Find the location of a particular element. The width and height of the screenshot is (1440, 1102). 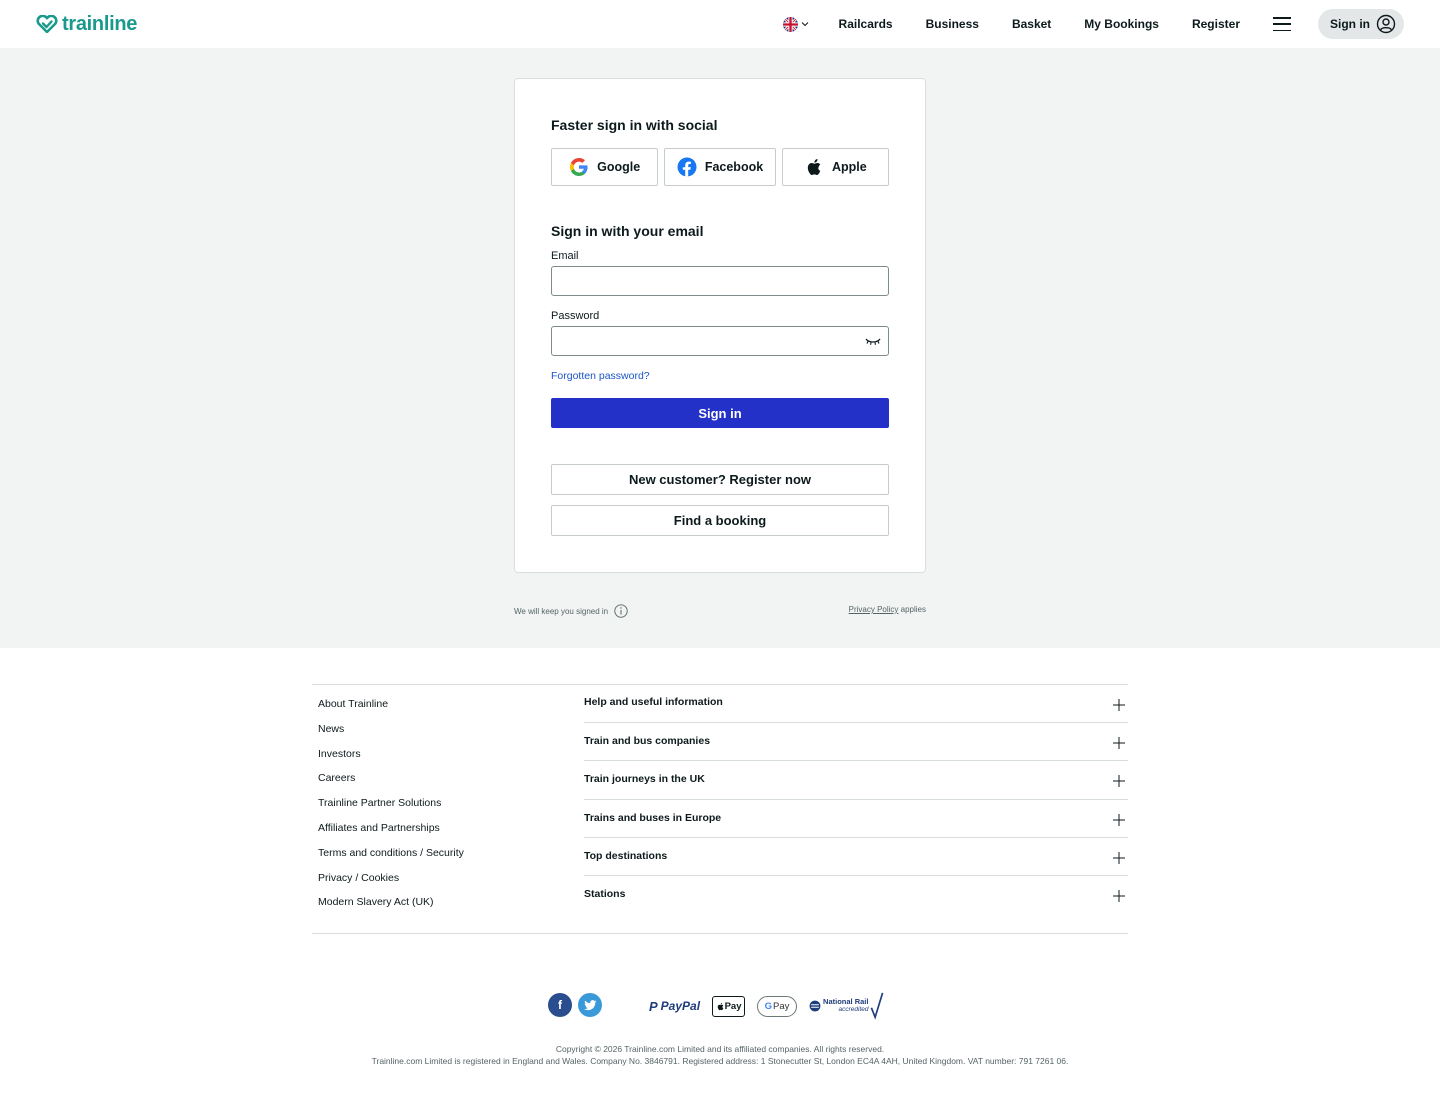

facebook-label: Facebook is located at coordinates (734, 167).